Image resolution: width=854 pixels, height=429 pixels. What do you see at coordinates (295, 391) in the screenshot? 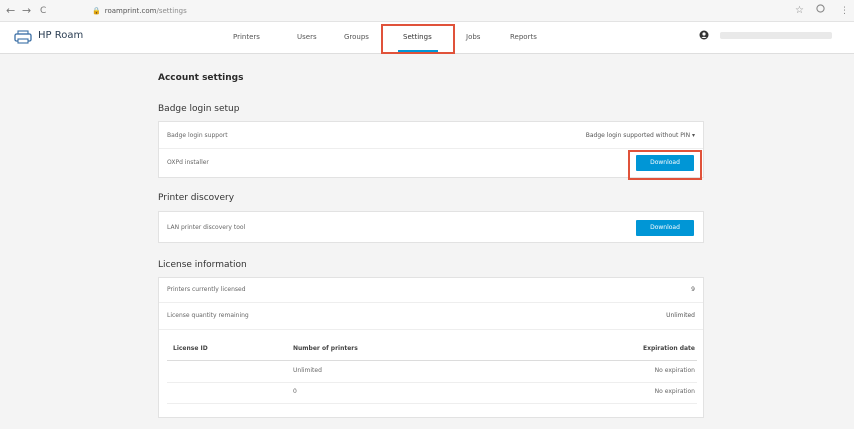
I see `printers-count-cell: 0` at bounding box center [295, 391].